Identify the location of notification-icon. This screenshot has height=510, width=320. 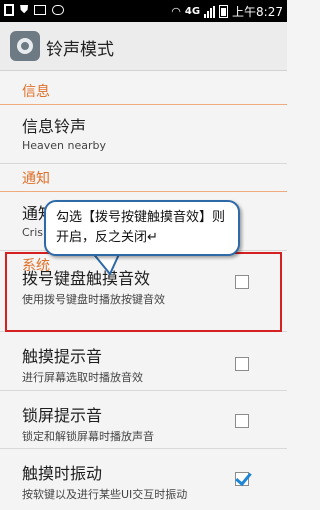
(9, 10).